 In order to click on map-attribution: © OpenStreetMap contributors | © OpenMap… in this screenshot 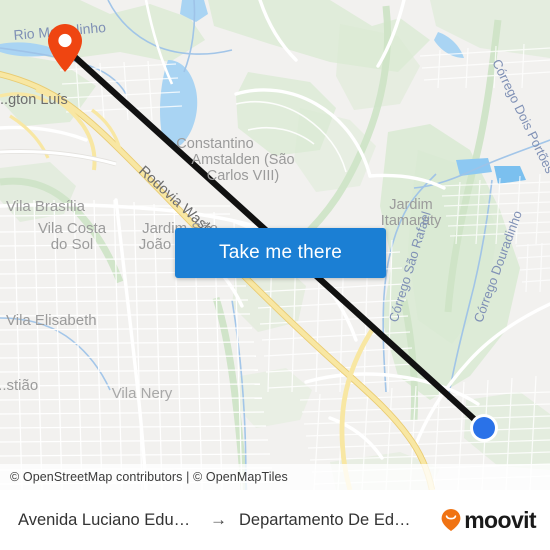, I will do `click(275, 477)`.